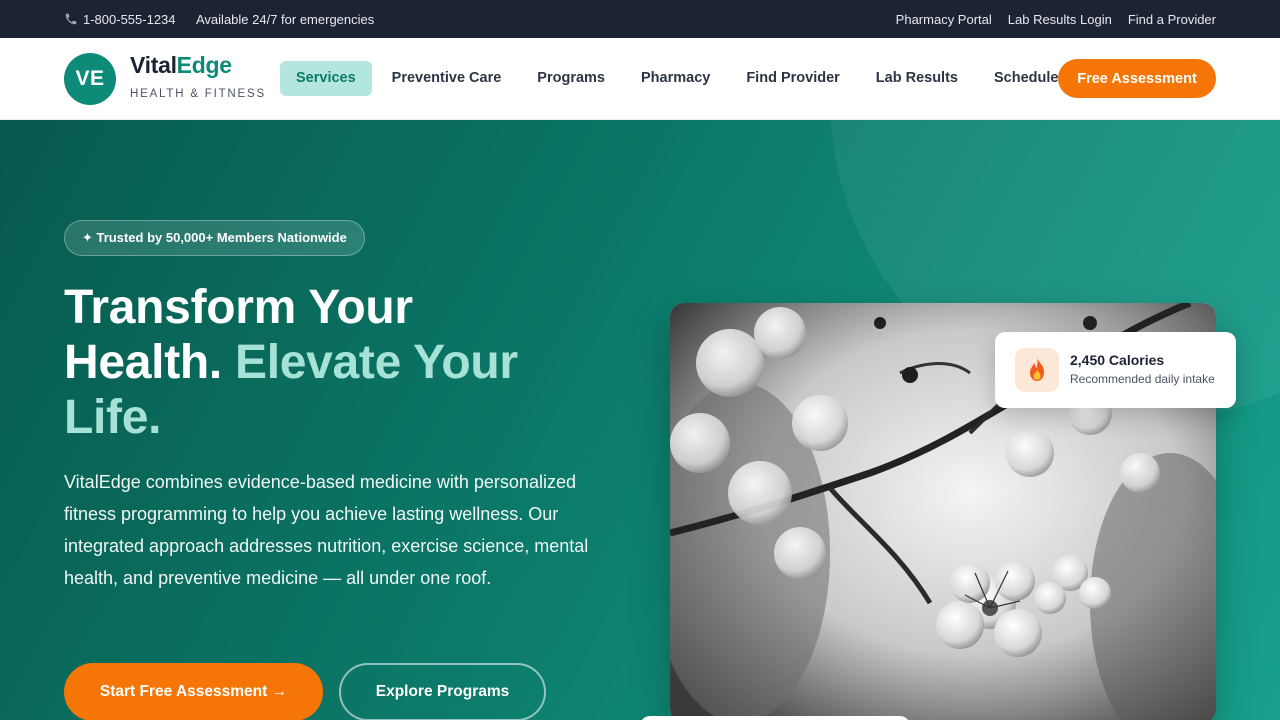 This screenshot has height=720, width=1280. What do you see at coordinates (1137, 78) in the screenshot?
I see `free-assessment-button: Free Assessment` at bounding box center [1137, 78].